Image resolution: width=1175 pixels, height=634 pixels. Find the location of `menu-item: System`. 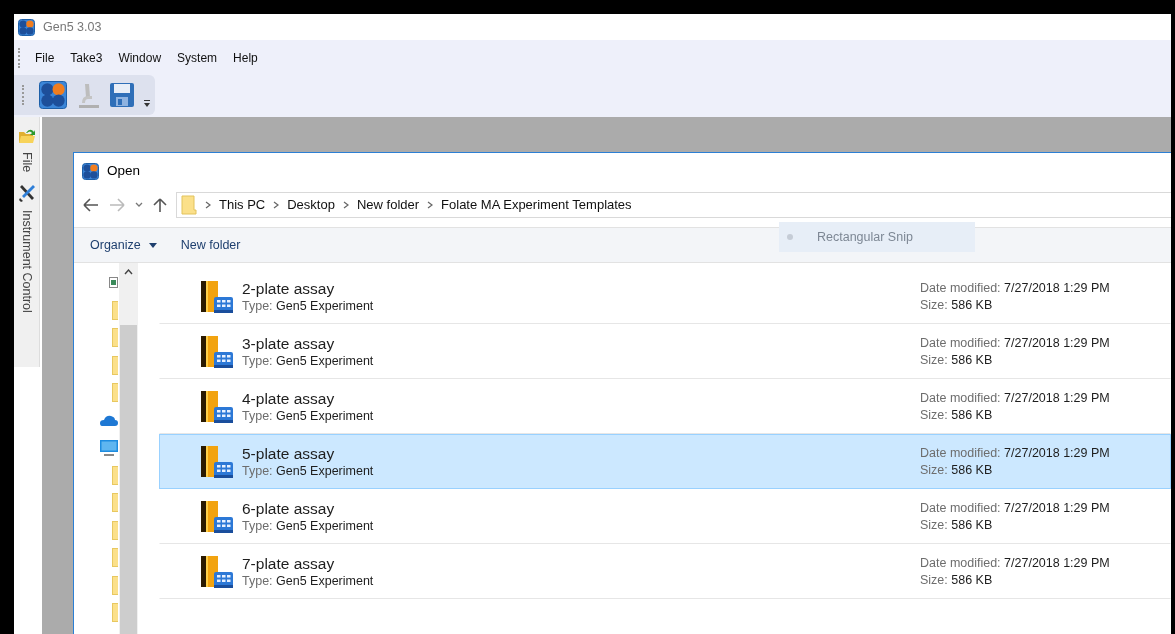

menu-item: System is located at coordinates (197, 57).